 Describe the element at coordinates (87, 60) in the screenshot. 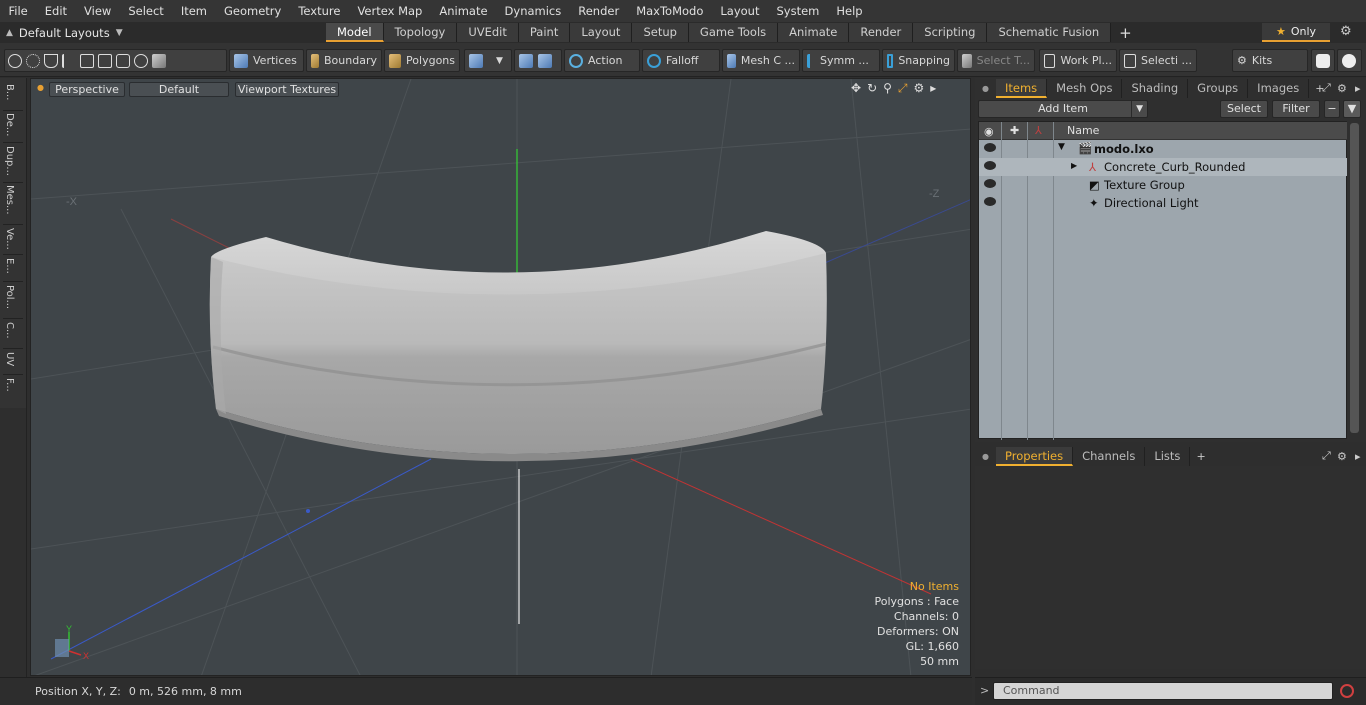

I see `align-icon` at that location.